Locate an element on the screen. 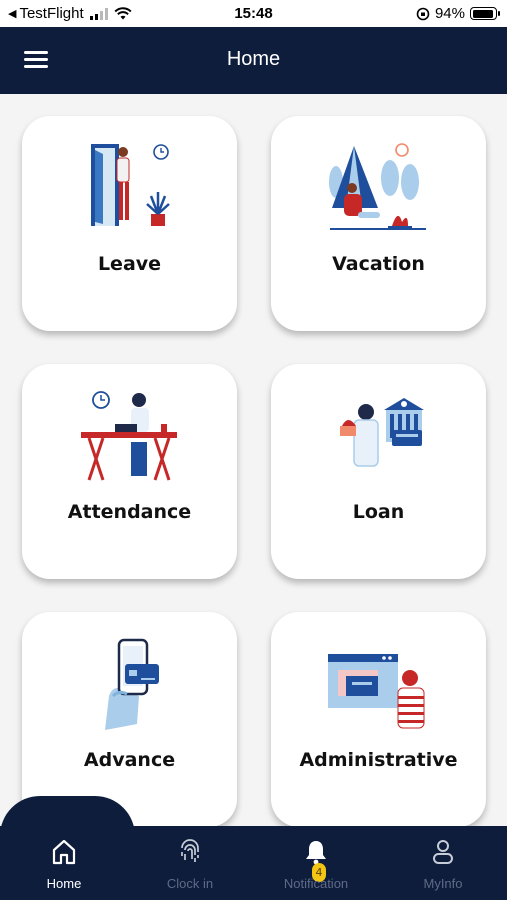 The height and width of the screenshot is (900, 507). advance-card: Advance is located at coordinates (129, 719).